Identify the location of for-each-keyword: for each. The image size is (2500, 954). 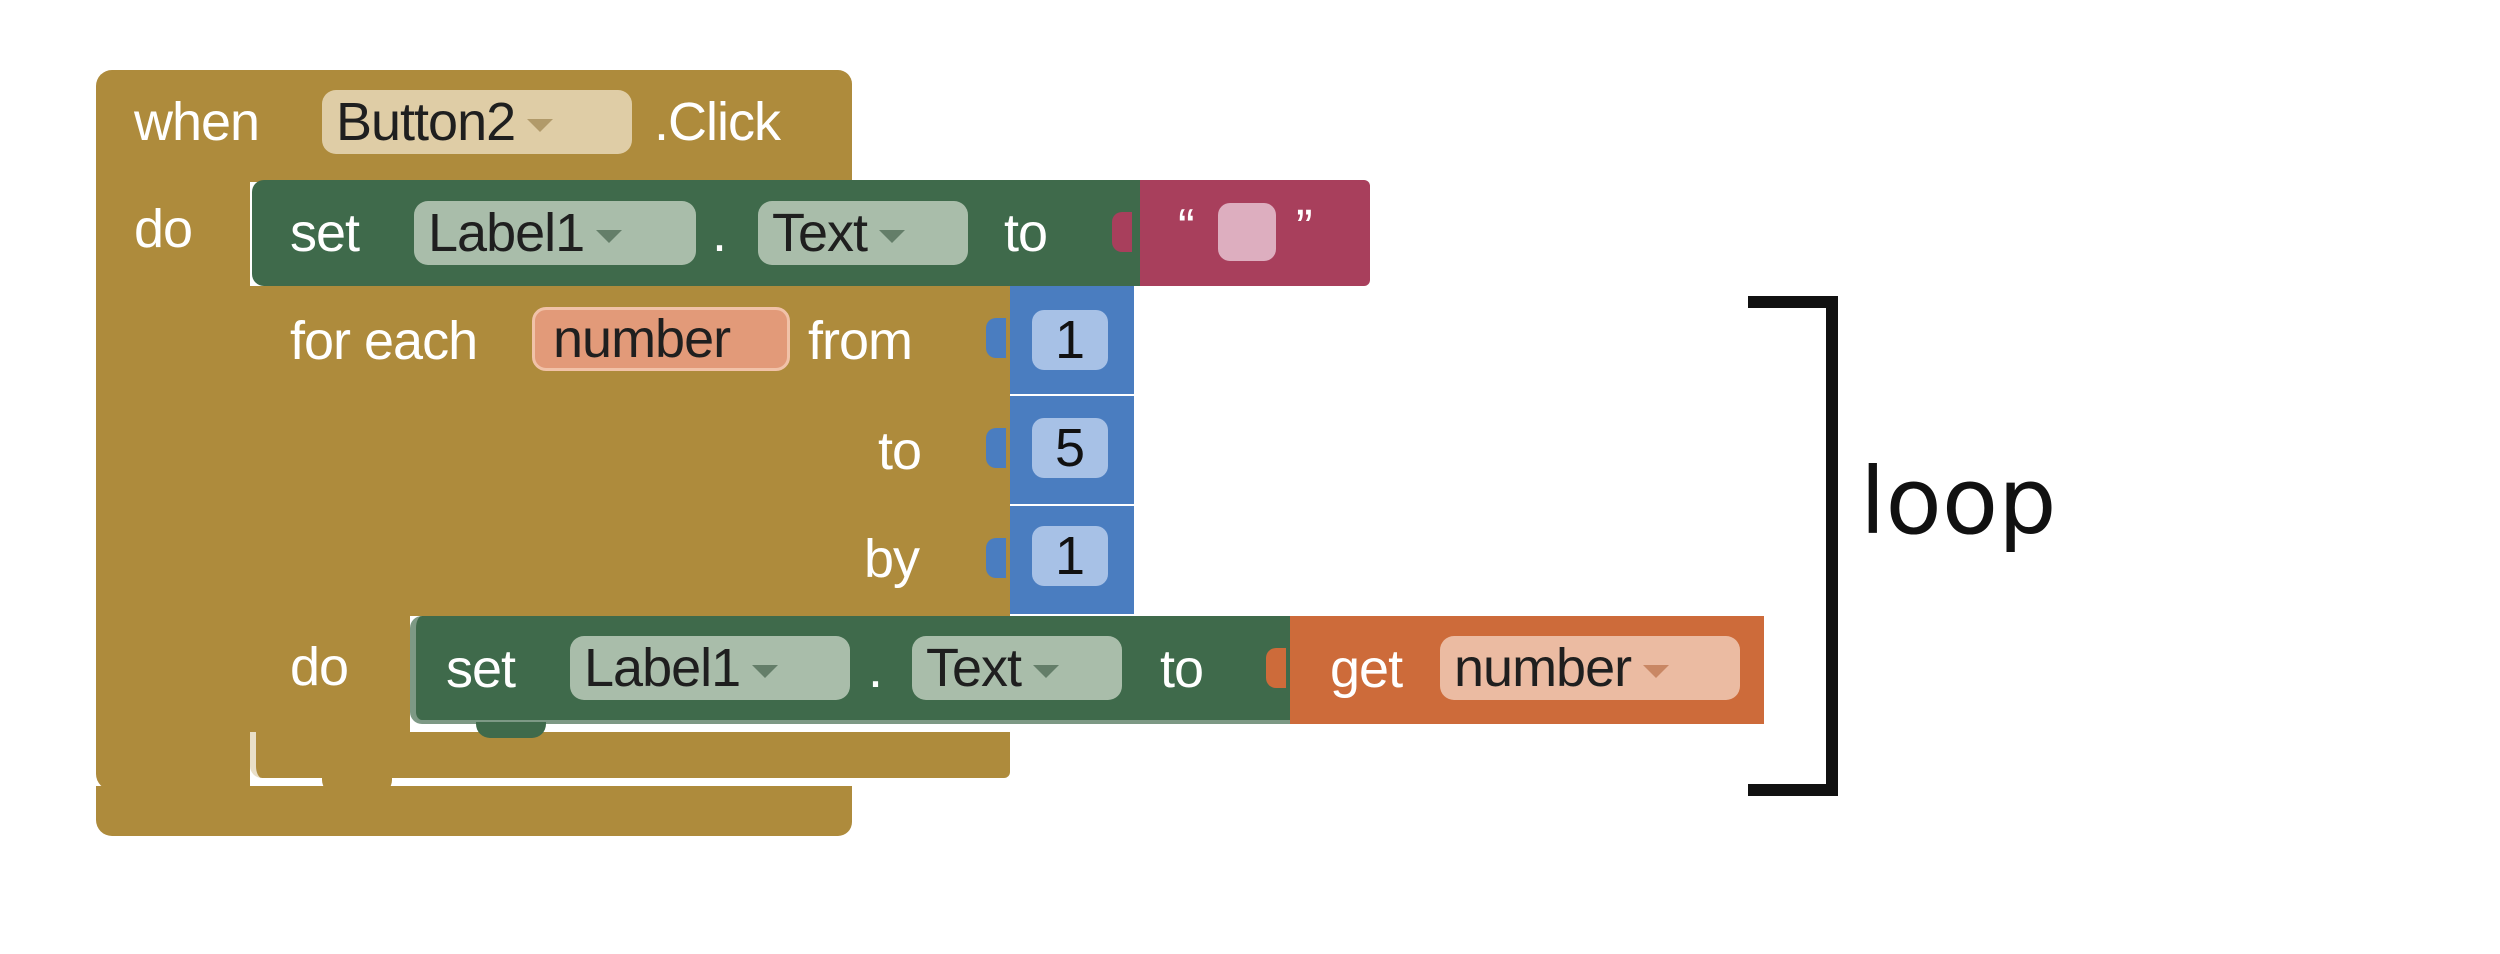
(384, 341).